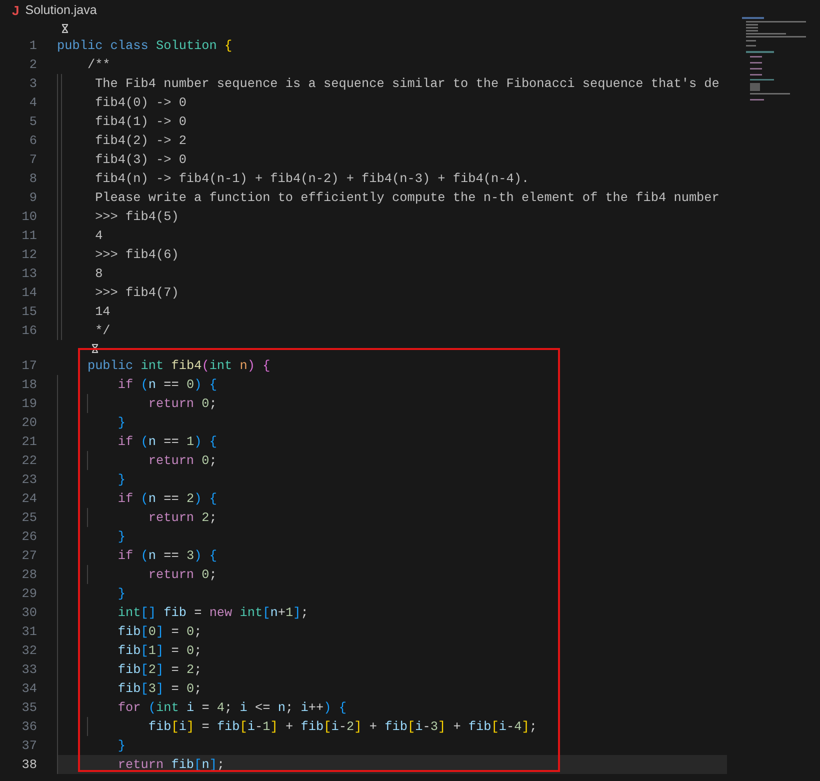 The height and width of the screenshot is (781, 820). Describe the element at coordinates (99, 65) in the screenshot. I see `code-line: /**` at that location.